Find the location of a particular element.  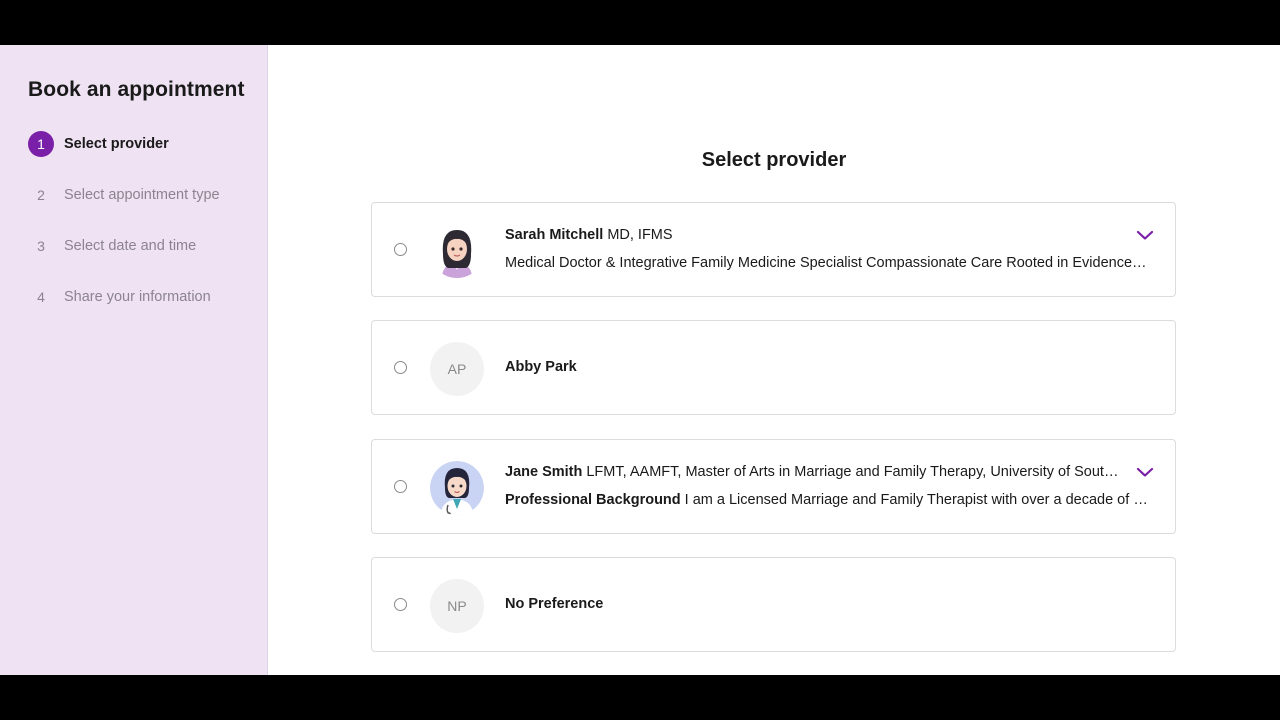

step-number: 2 is located at coordinates (41, 195).